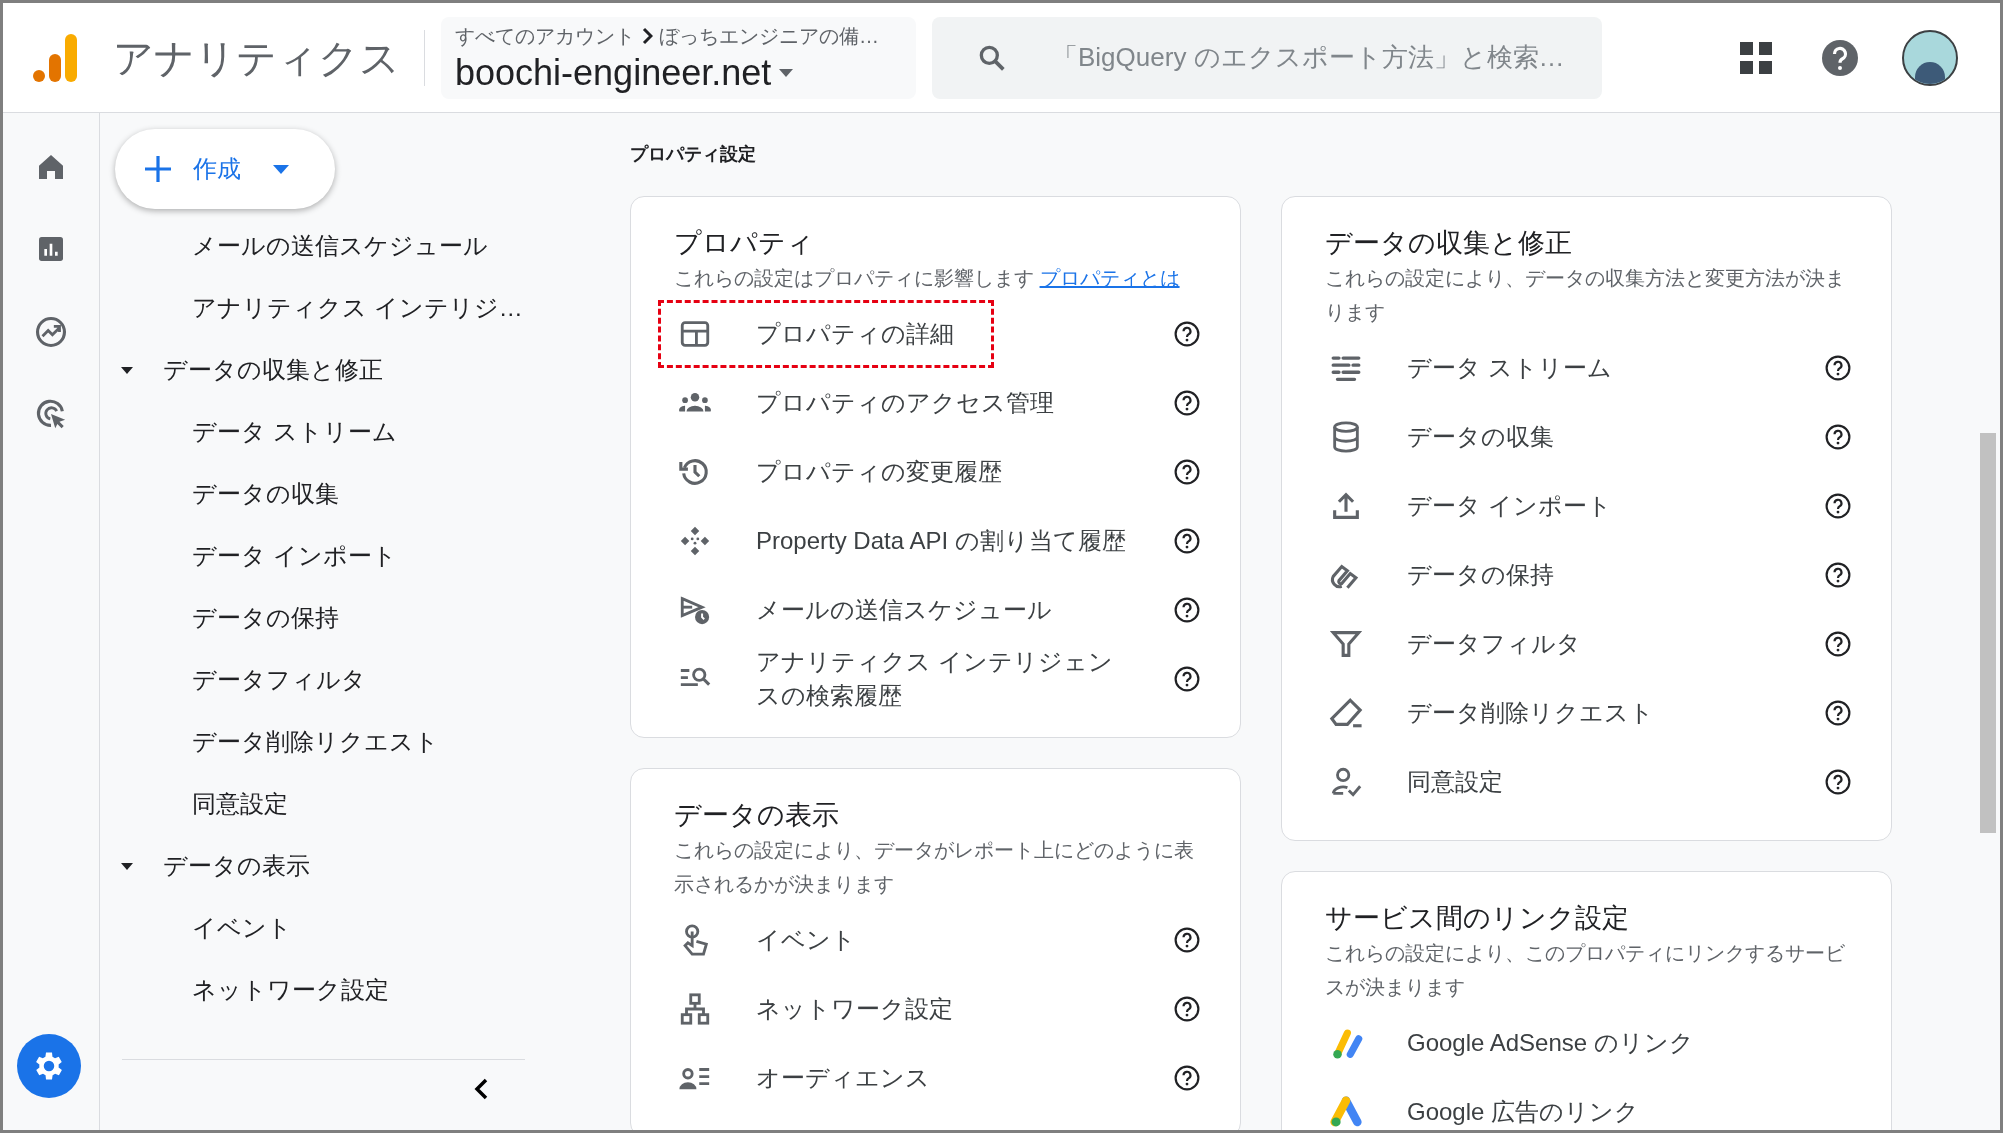  I want to click on settings-link: オーディエンス, so click(941, 1077).